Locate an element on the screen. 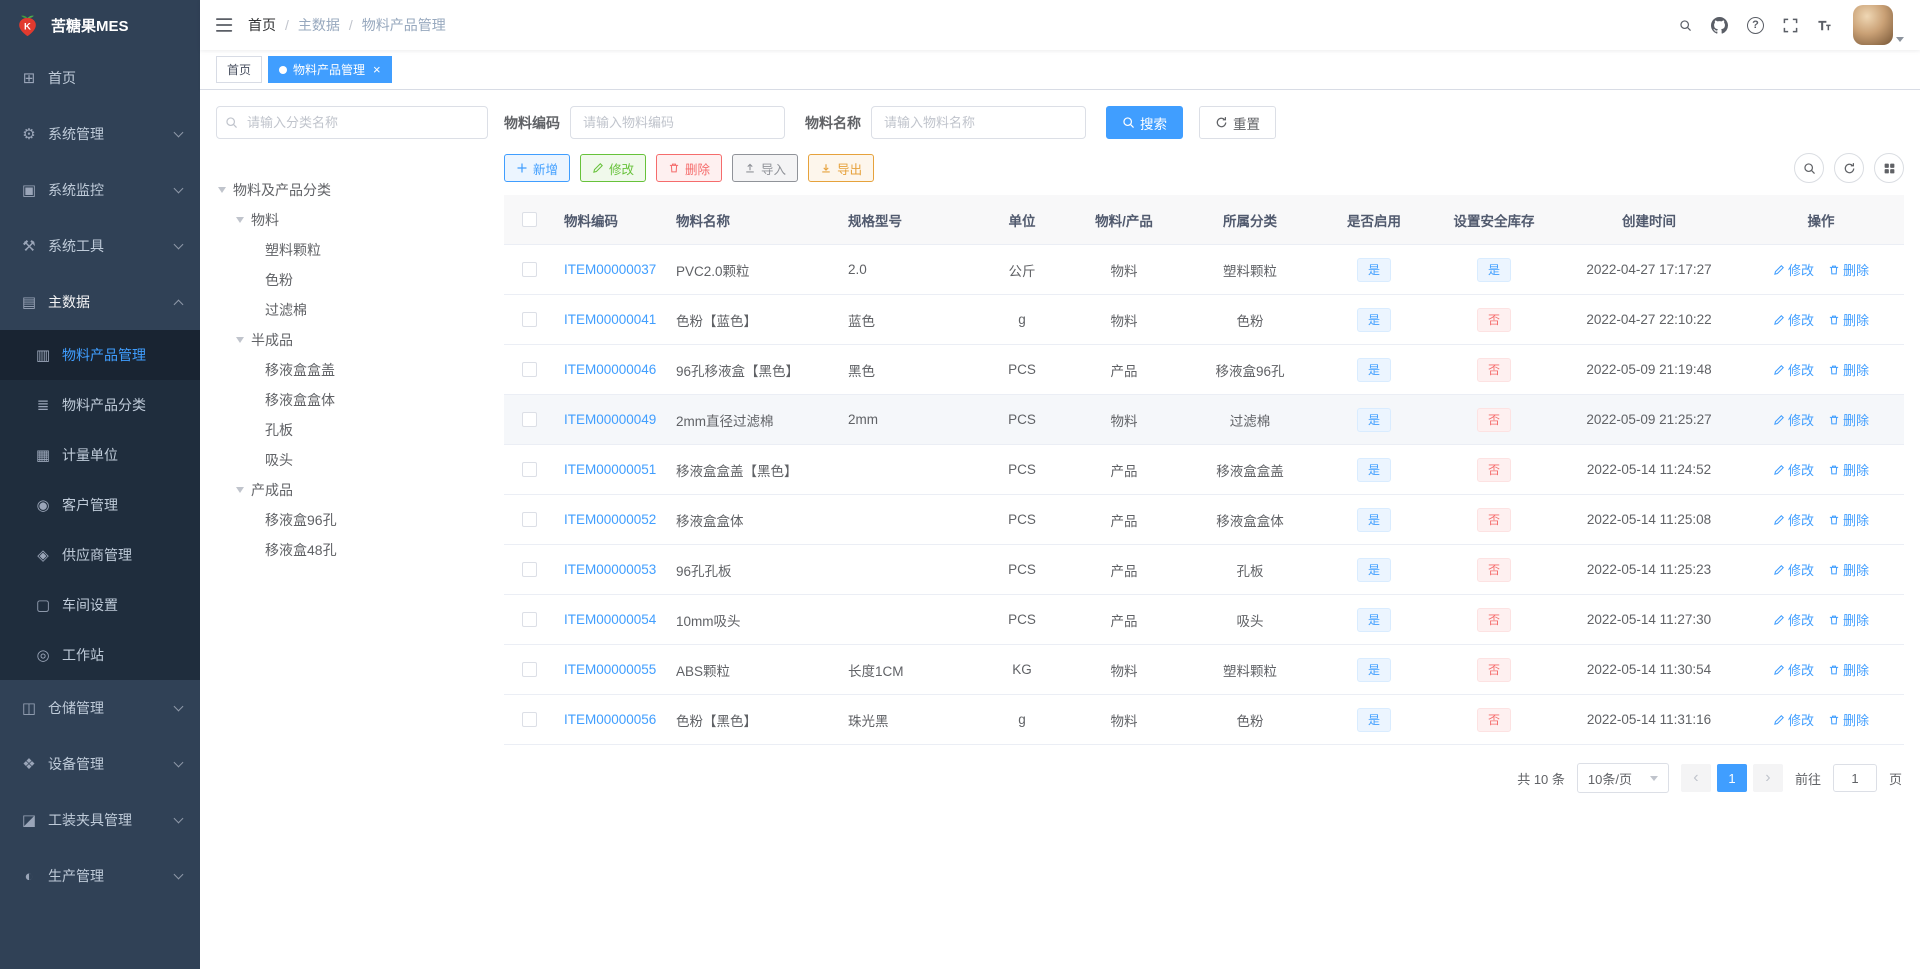 The width and height of the screenshot is (1920, 969). tree-node: 塑料颗粒 is located at coordinates (352, 250).